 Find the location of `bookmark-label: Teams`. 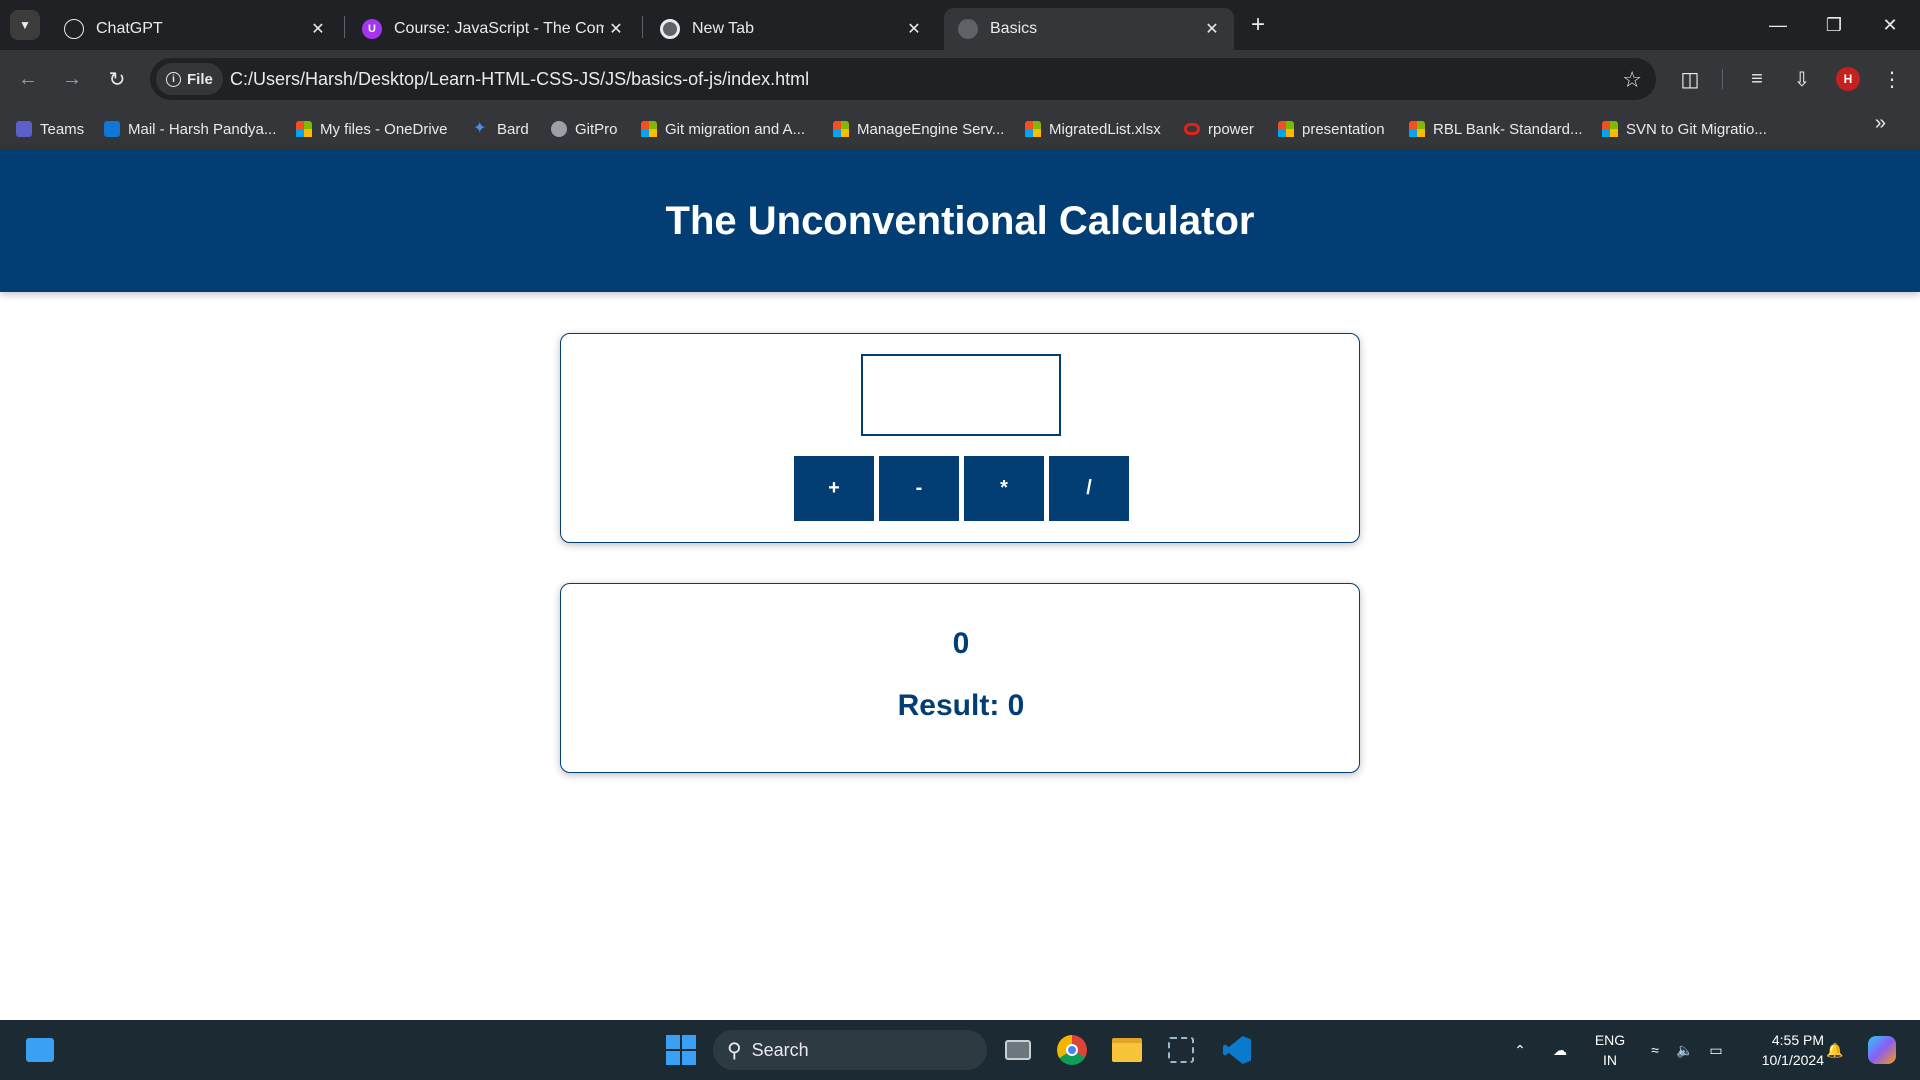

bookmark-label: Teams is located at coordinates (62, 129).